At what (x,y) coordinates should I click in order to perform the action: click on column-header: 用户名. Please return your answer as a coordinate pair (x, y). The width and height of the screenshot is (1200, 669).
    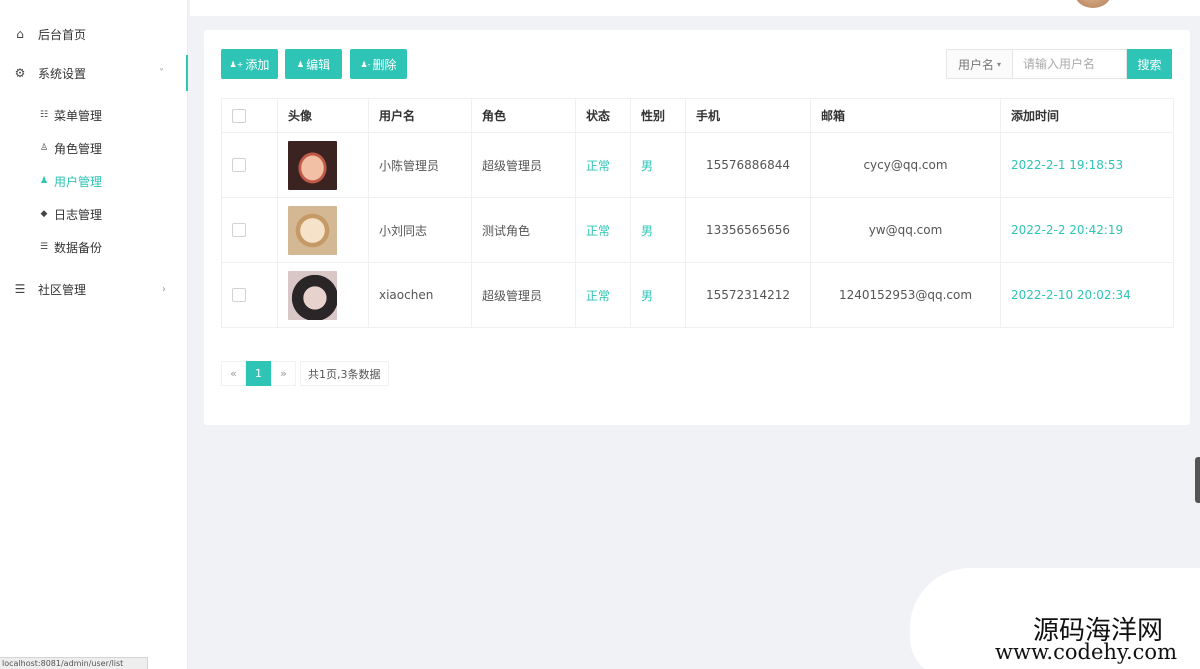
    Looking at the image, I should click on (420, 115).